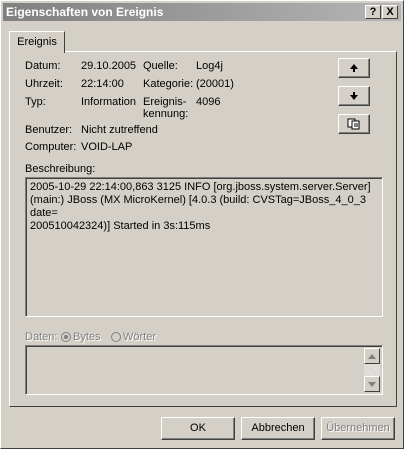  I want to click on scroll-down-button, so click(372, 384).